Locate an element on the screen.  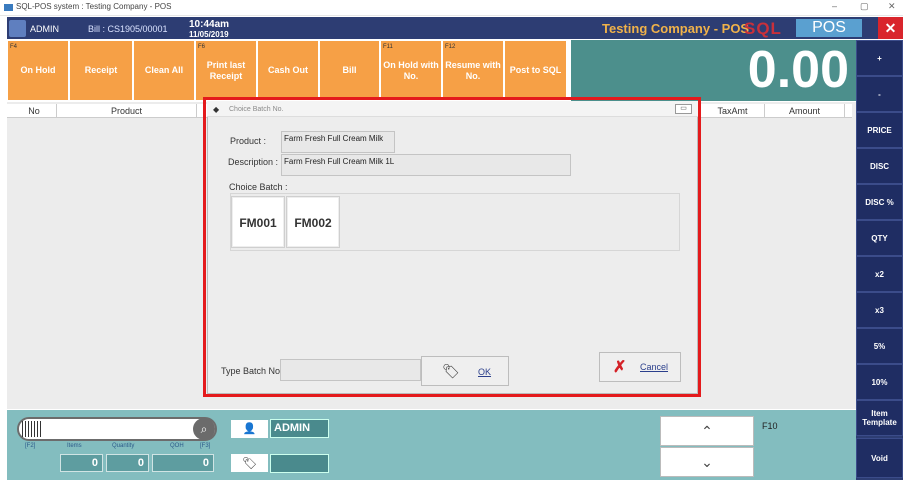
button-label: Post to SQL is located at coordinates (535, 70).